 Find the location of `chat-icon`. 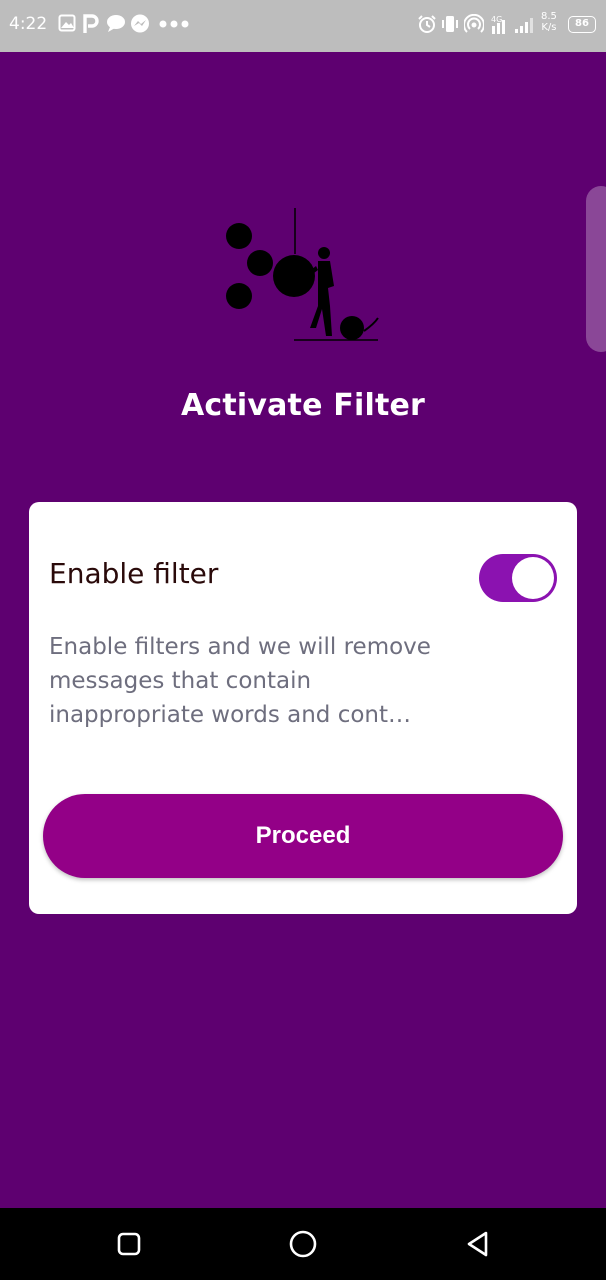

chat-icon is located at coordinates (116, 23).